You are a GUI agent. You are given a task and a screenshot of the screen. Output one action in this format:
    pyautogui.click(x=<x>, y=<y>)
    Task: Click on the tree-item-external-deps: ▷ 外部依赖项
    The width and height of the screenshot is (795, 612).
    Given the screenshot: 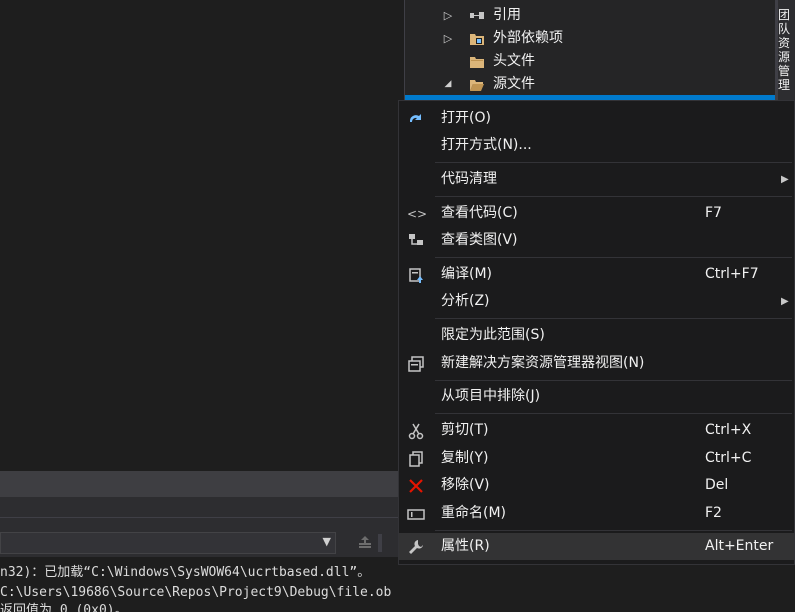 What is the action you would take?
    pyautogui.click(x=590, y=38)
    